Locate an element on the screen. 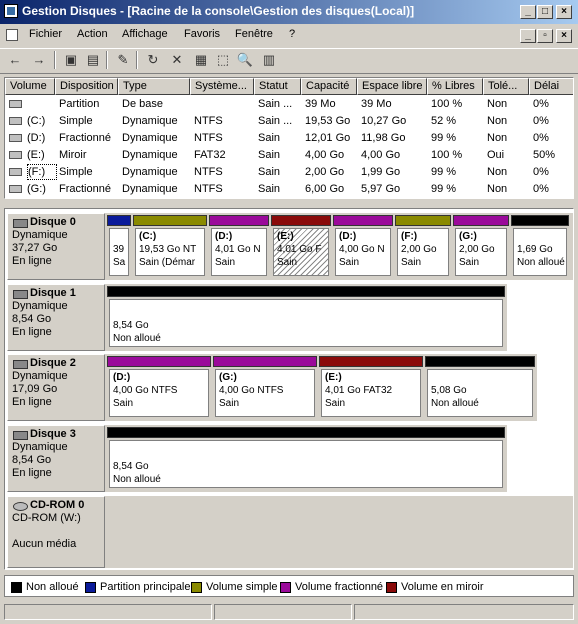 This screenshot has height=624, width=578. inner-close-button: × is located at coordinates (564, 36).